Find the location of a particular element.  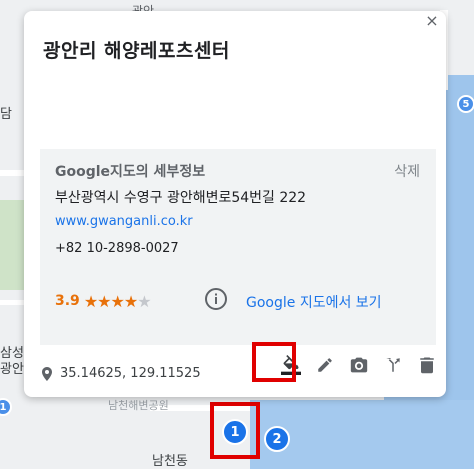

delete-feature-button is located at coordinates (427, 365).